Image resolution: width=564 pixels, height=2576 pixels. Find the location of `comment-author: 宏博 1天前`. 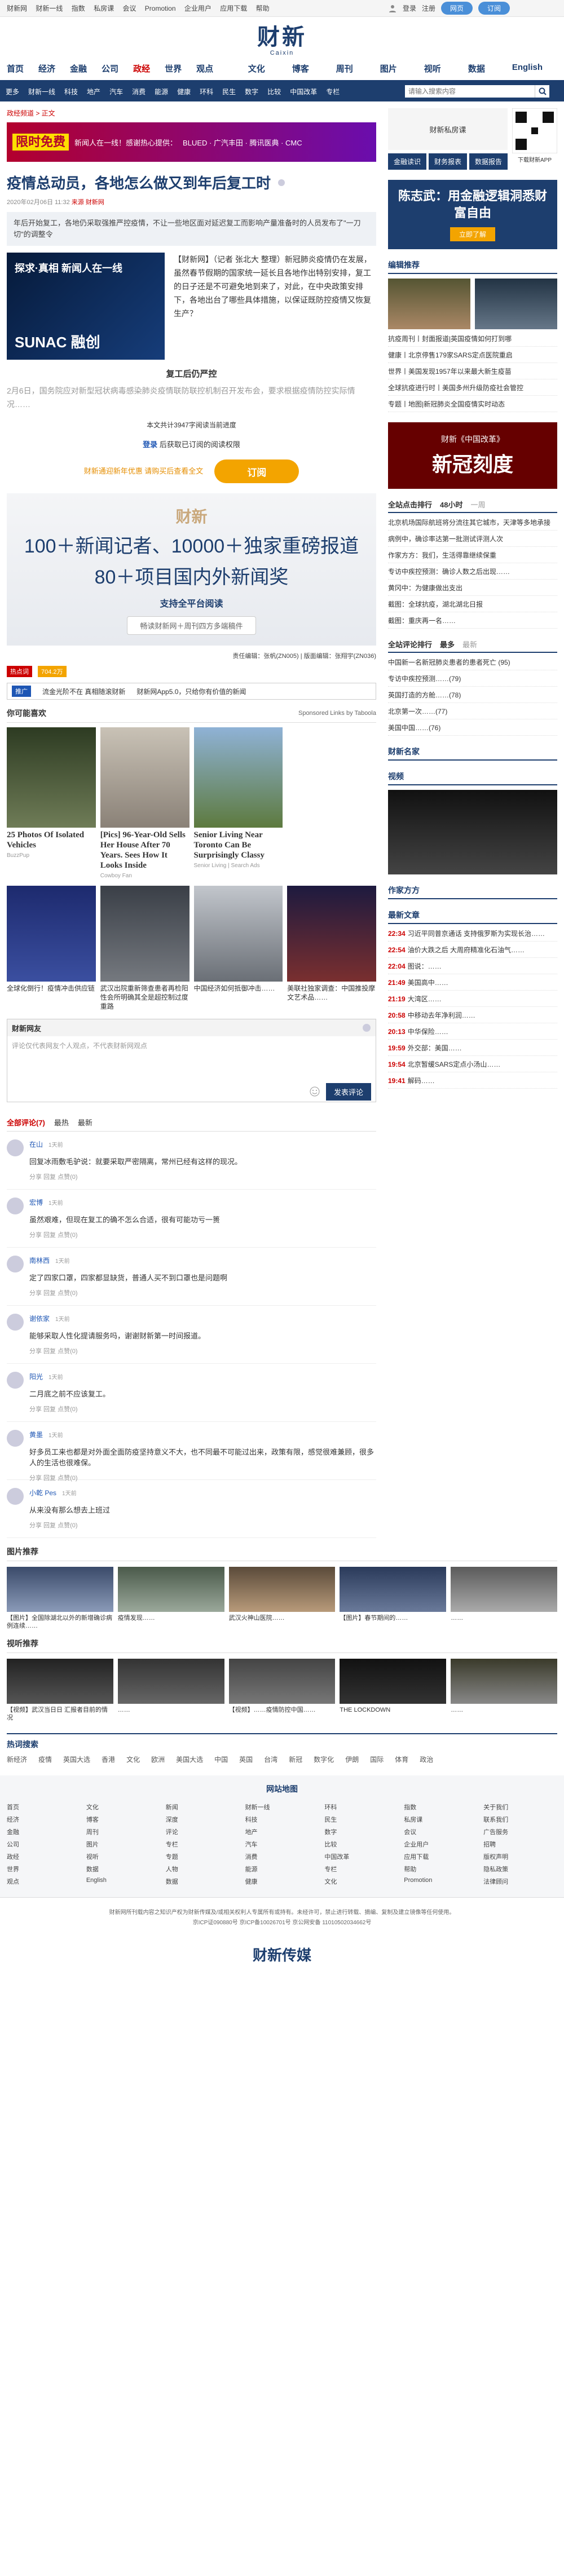

comment-author: 宏博 1天前 is located at coordinates (202, 1203).